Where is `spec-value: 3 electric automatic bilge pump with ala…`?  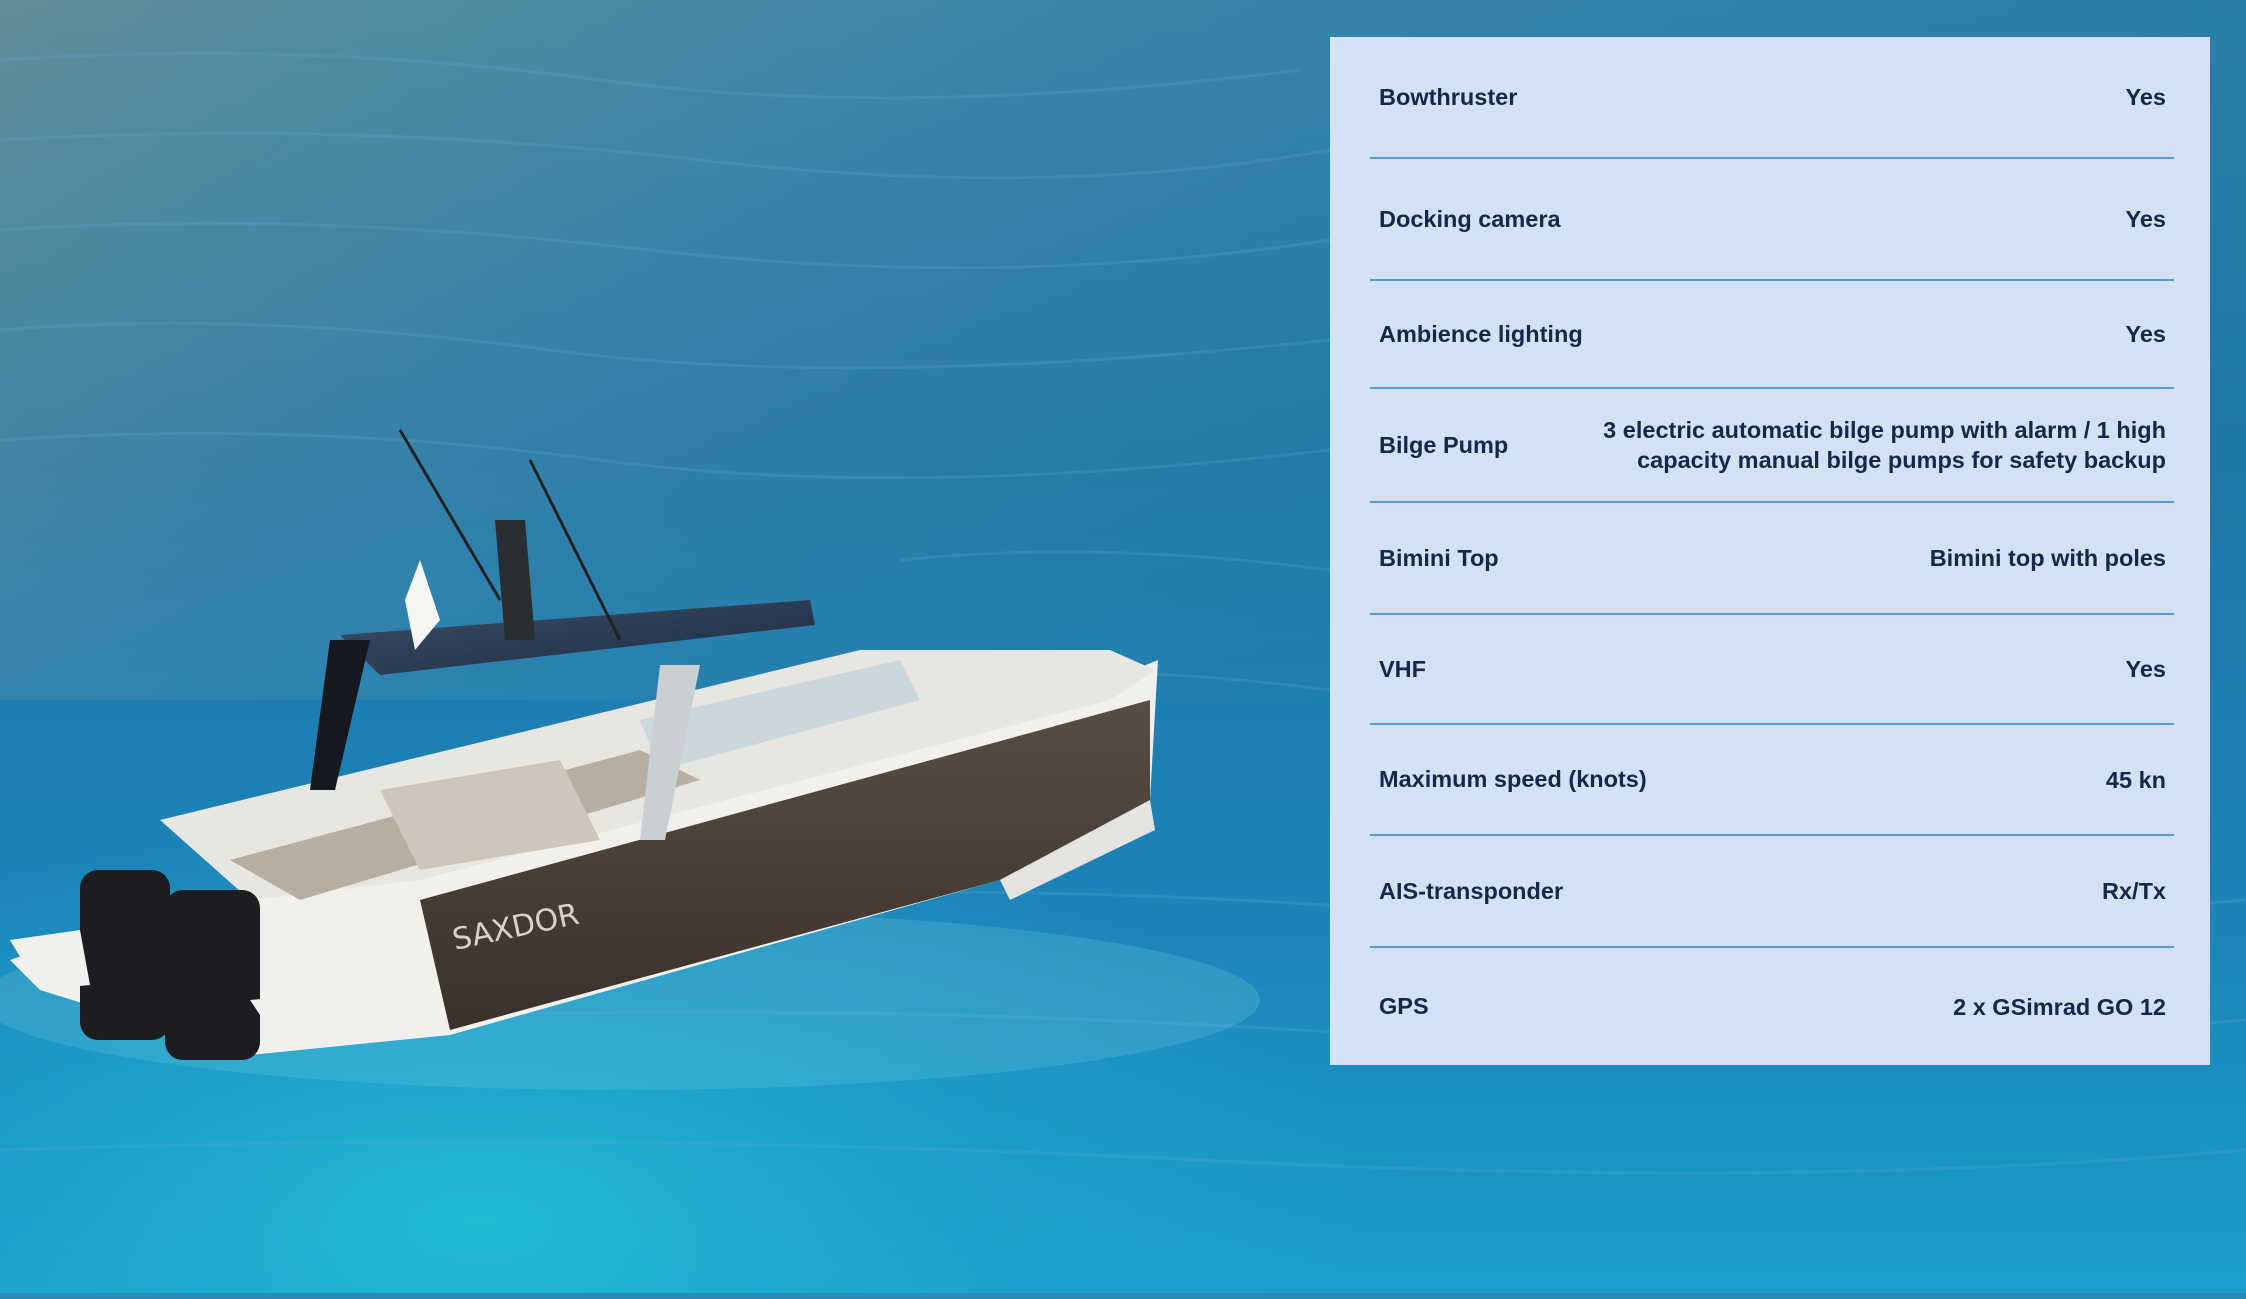 spec-value: 3 electric automatic bilge pump with ala… is located at coordinates (1884, 445).